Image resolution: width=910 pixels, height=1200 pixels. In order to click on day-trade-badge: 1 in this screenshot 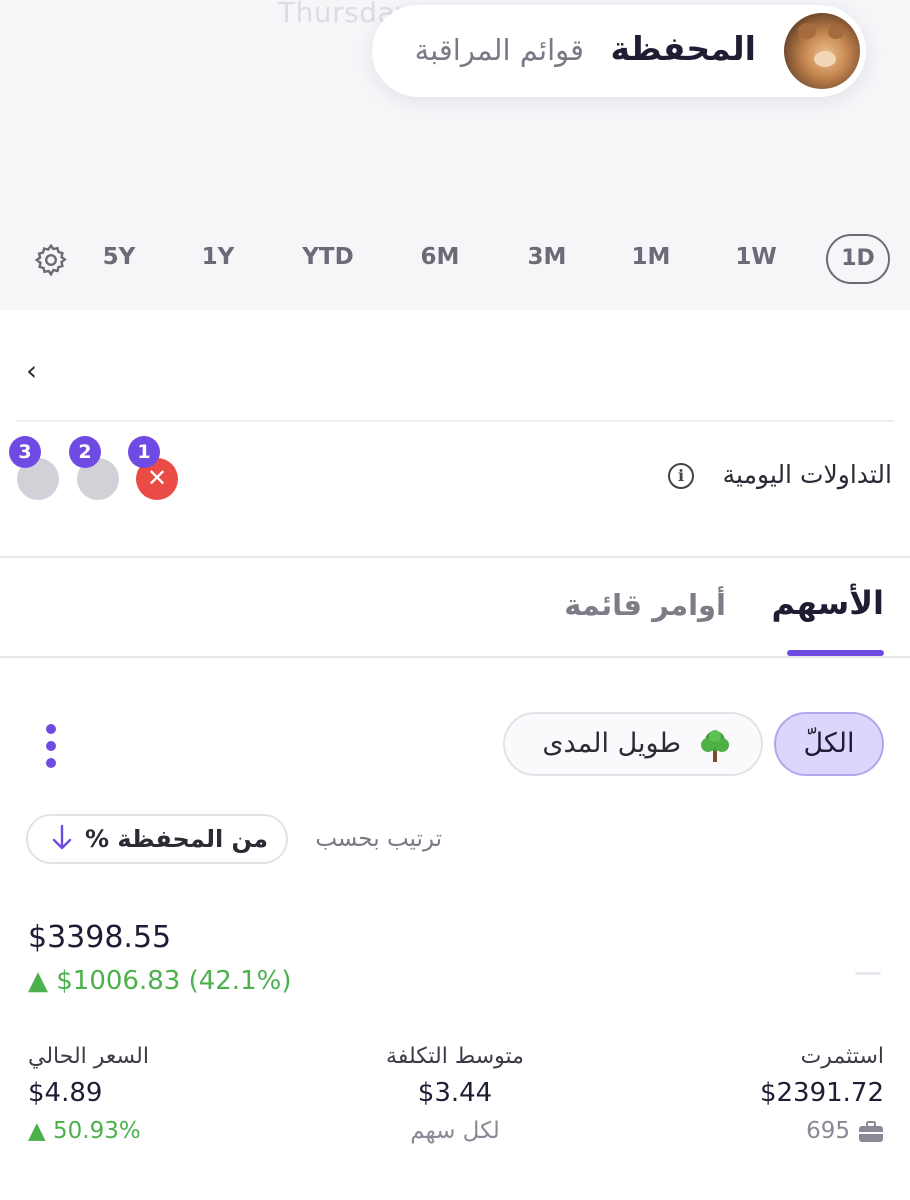, I will do `click(144, 452)`.